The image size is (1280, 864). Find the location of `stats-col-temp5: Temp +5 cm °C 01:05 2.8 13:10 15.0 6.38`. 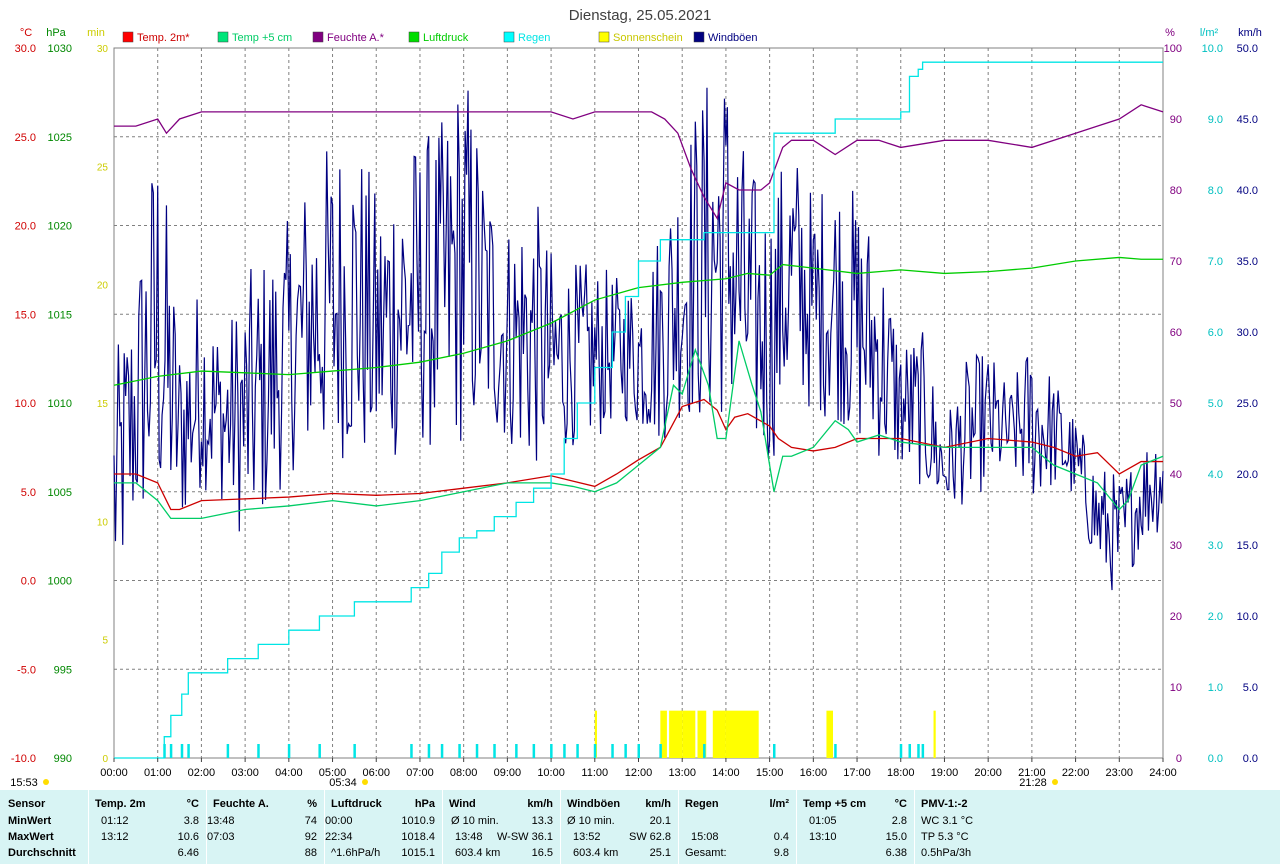

stats-col-temp5: Temp +5 cm °C 01:05 2.8 13:10 15.0 6.38 is located at coordinates (855, 827).